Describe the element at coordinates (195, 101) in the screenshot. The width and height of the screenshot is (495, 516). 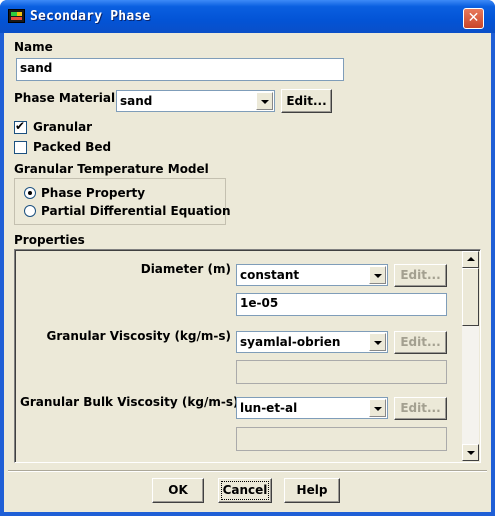
I see `phase-material-select: sand` at that location.